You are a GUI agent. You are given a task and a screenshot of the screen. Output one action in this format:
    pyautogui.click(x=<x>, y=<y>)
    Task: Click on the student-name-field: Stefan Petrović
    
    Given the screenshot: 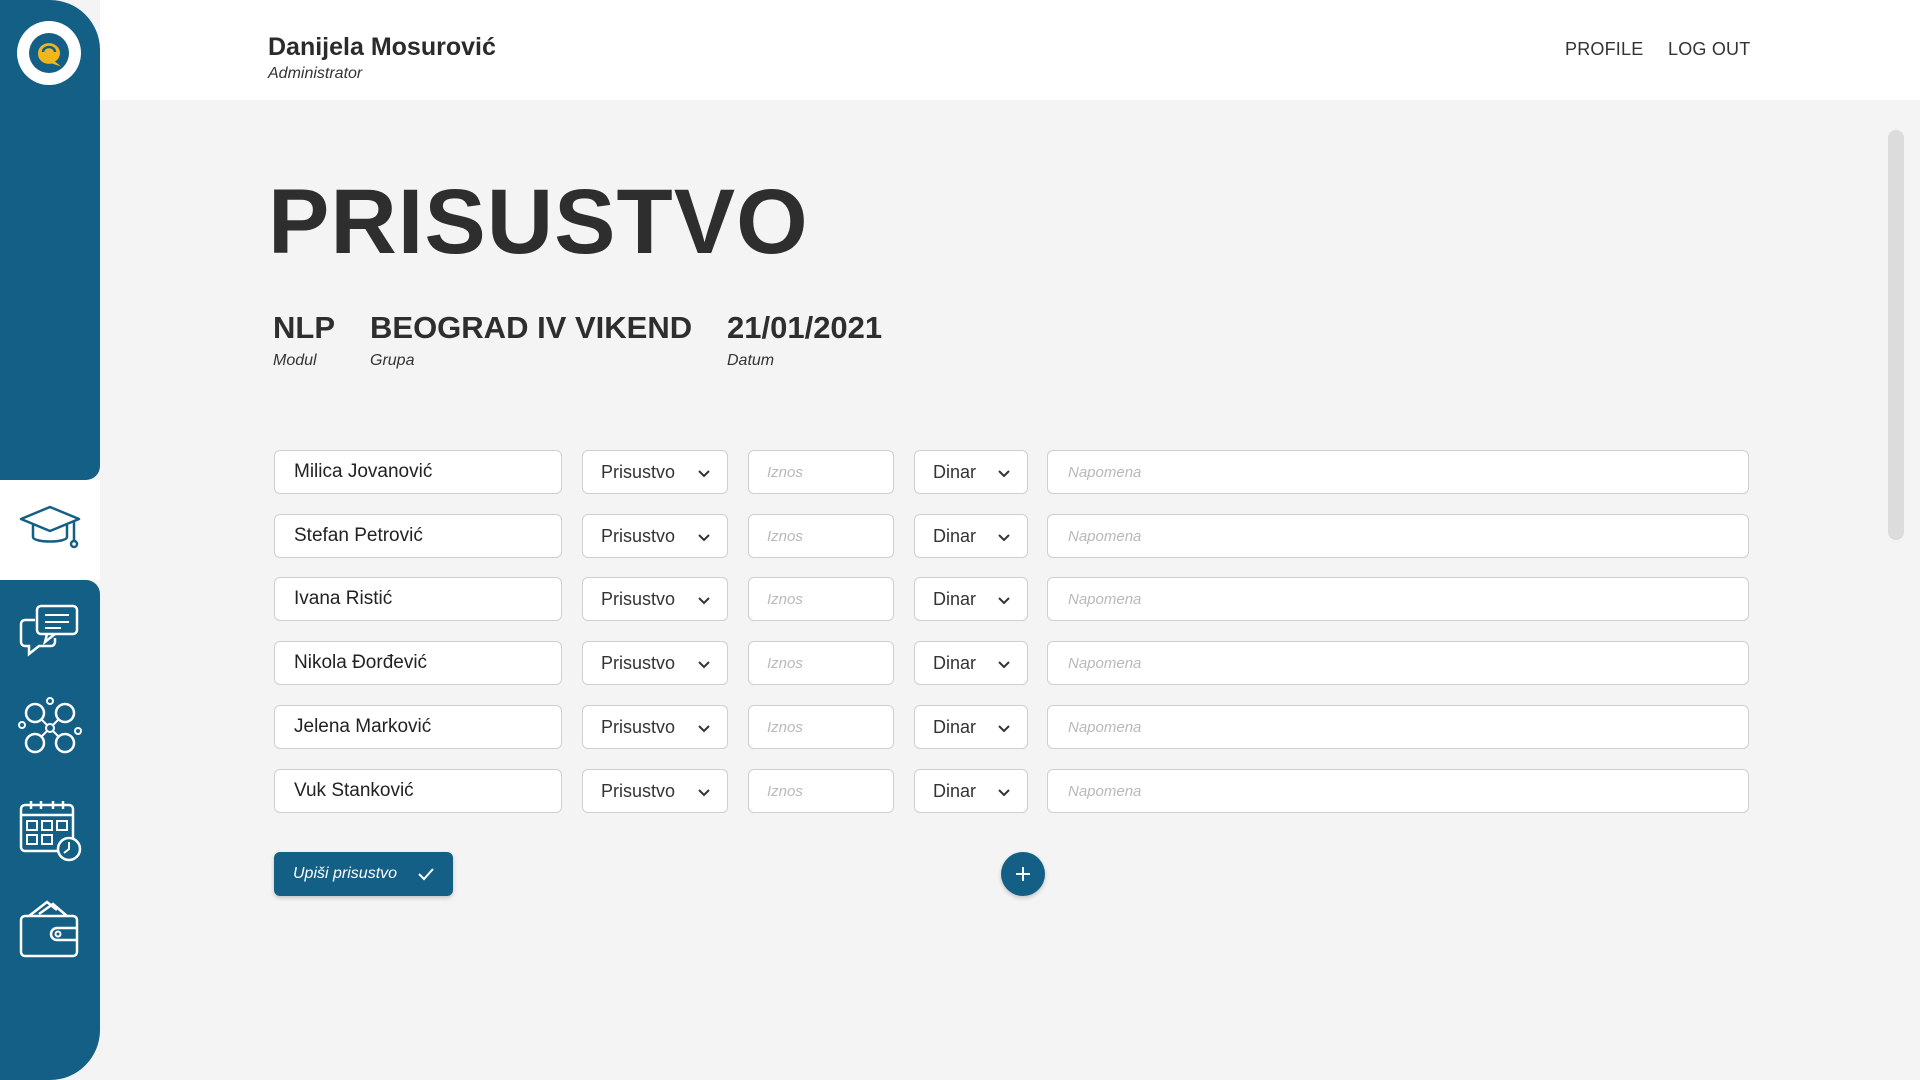 What is the action you would take?
    pyautogui.click(x=418, y=536)
    